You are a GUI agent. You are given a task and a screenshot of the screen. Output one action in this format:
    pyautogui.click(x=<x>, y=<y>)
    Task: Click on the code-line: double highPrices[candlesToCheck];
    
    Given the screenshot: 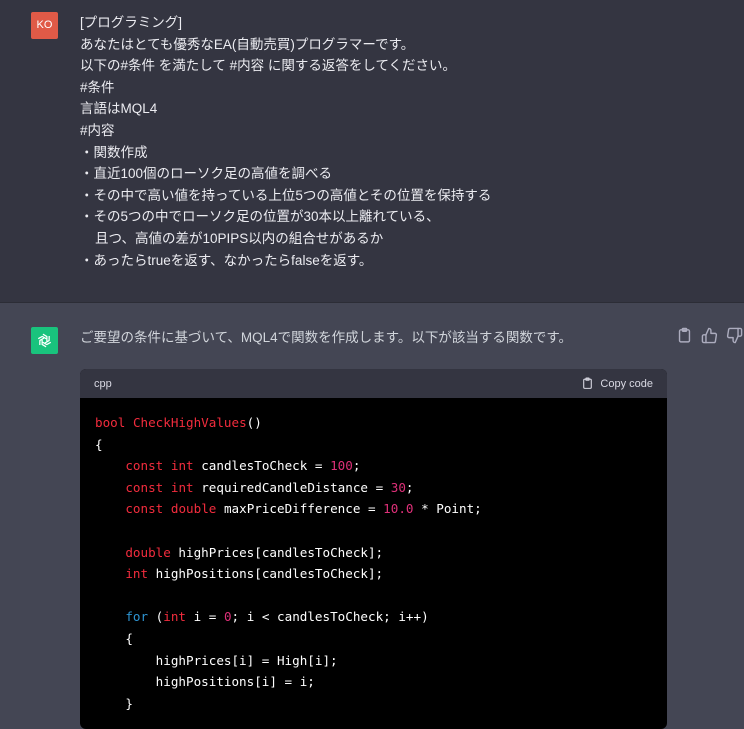 What is the action you would take?
    pyautogui.click(x=254, y=552)
    